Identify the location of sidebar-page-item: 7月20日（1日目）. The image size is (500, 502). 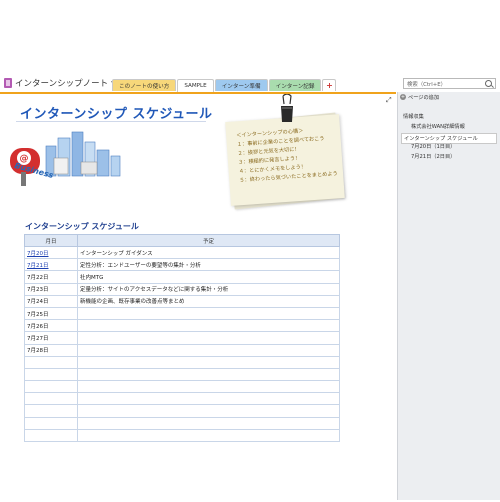
(433, 146).